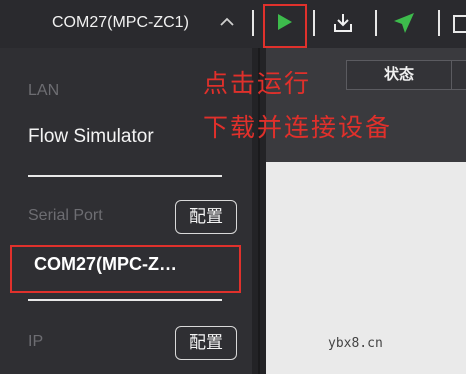 The image size is (466, 374). Describe the element at coordinates (355, 343) in the screenshot. I see `watermark: ybx8.cn` at that location.